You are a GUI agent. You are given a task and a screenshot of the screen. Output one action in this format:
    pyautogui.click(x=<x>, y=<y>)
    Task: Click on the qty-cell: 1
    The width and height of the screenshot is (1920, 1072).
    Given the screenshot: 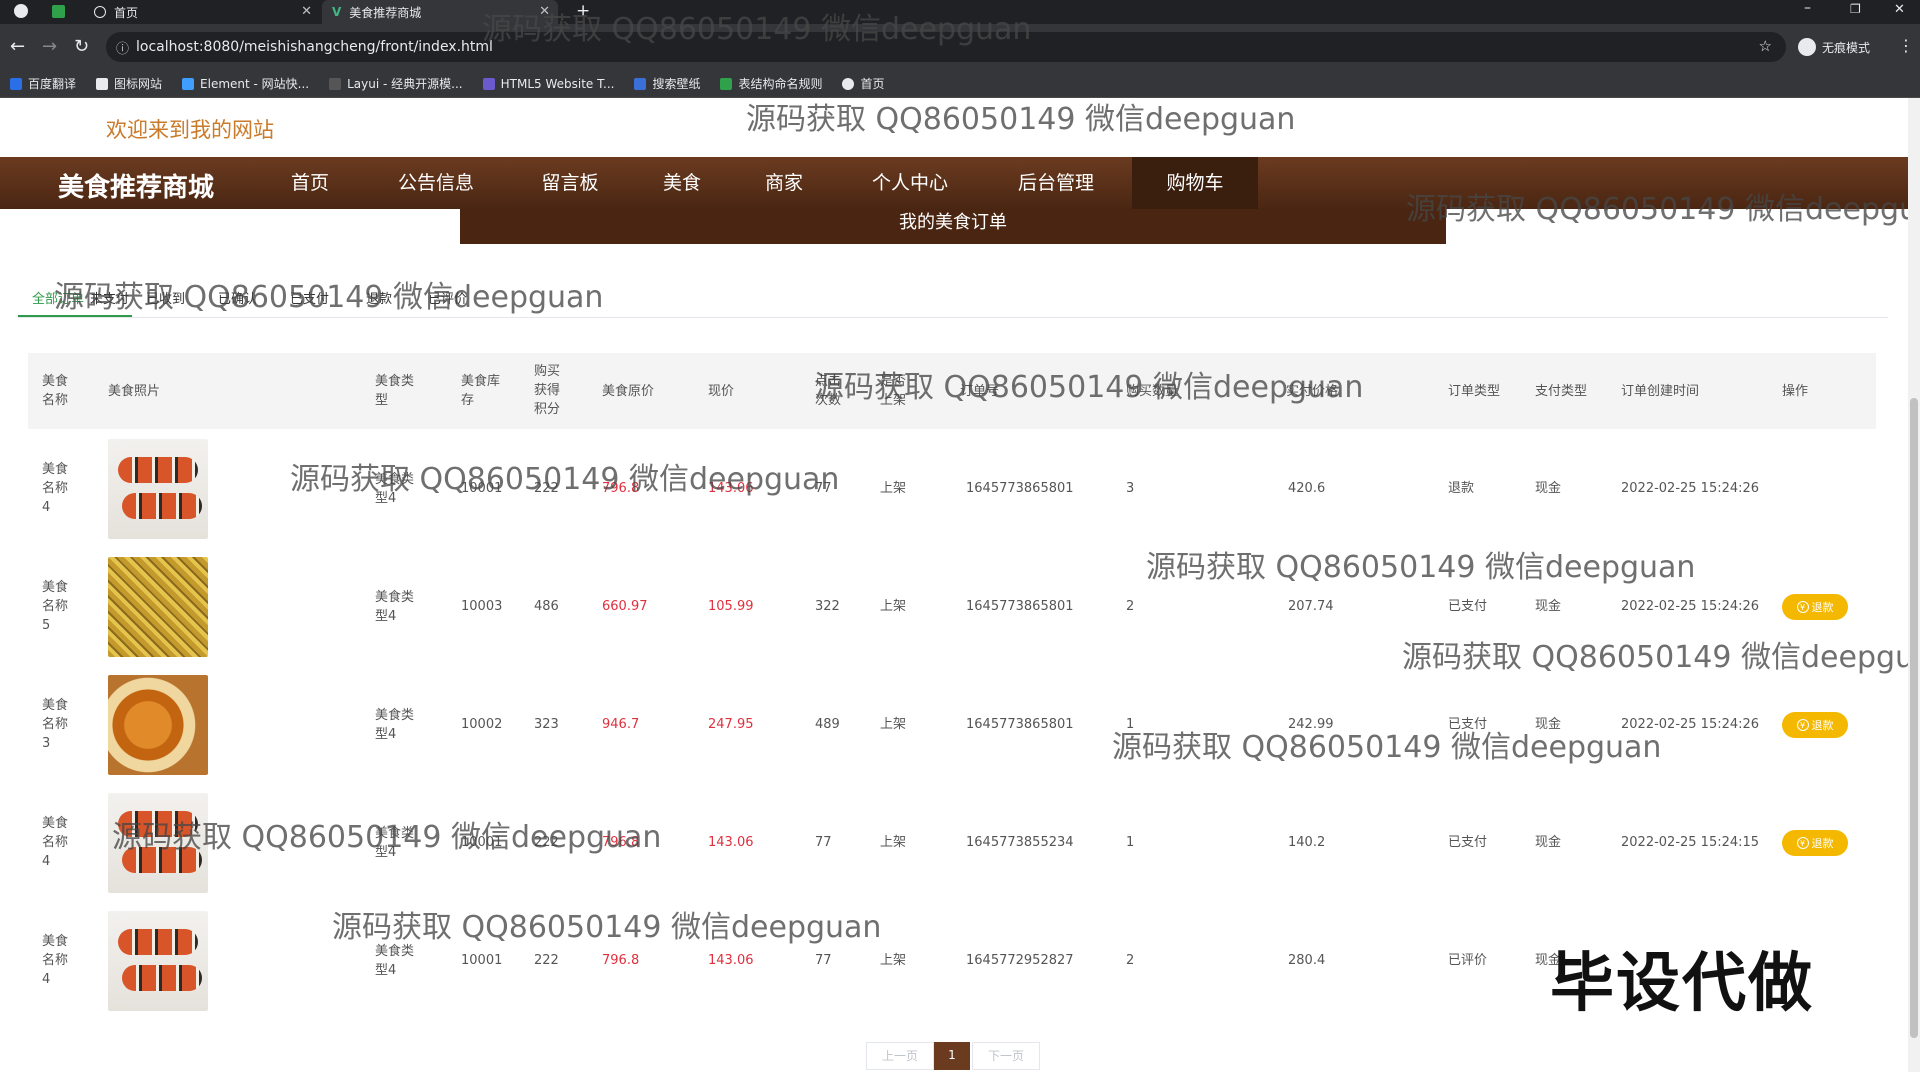 What is the action you would take?
    pyautogui.click(x=1130, y=842)
    